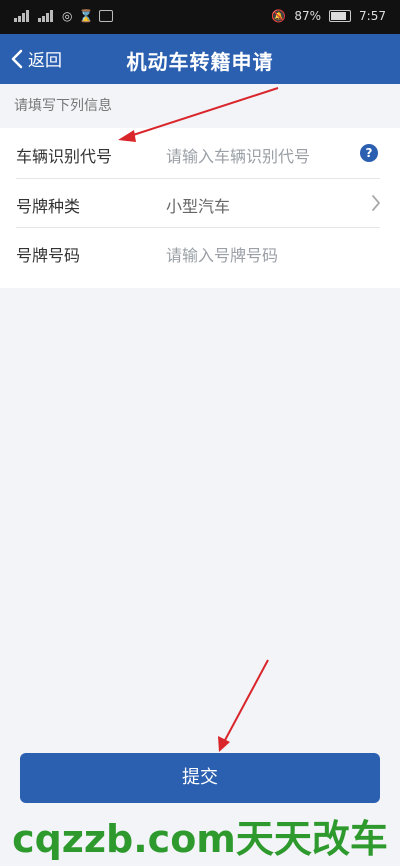 The image size is (400, 866). What do you see at coordinates (200, 839) in the screenshot?
I see `watermark: cqzzb.com天天改车` at bounding box center [200, 839].